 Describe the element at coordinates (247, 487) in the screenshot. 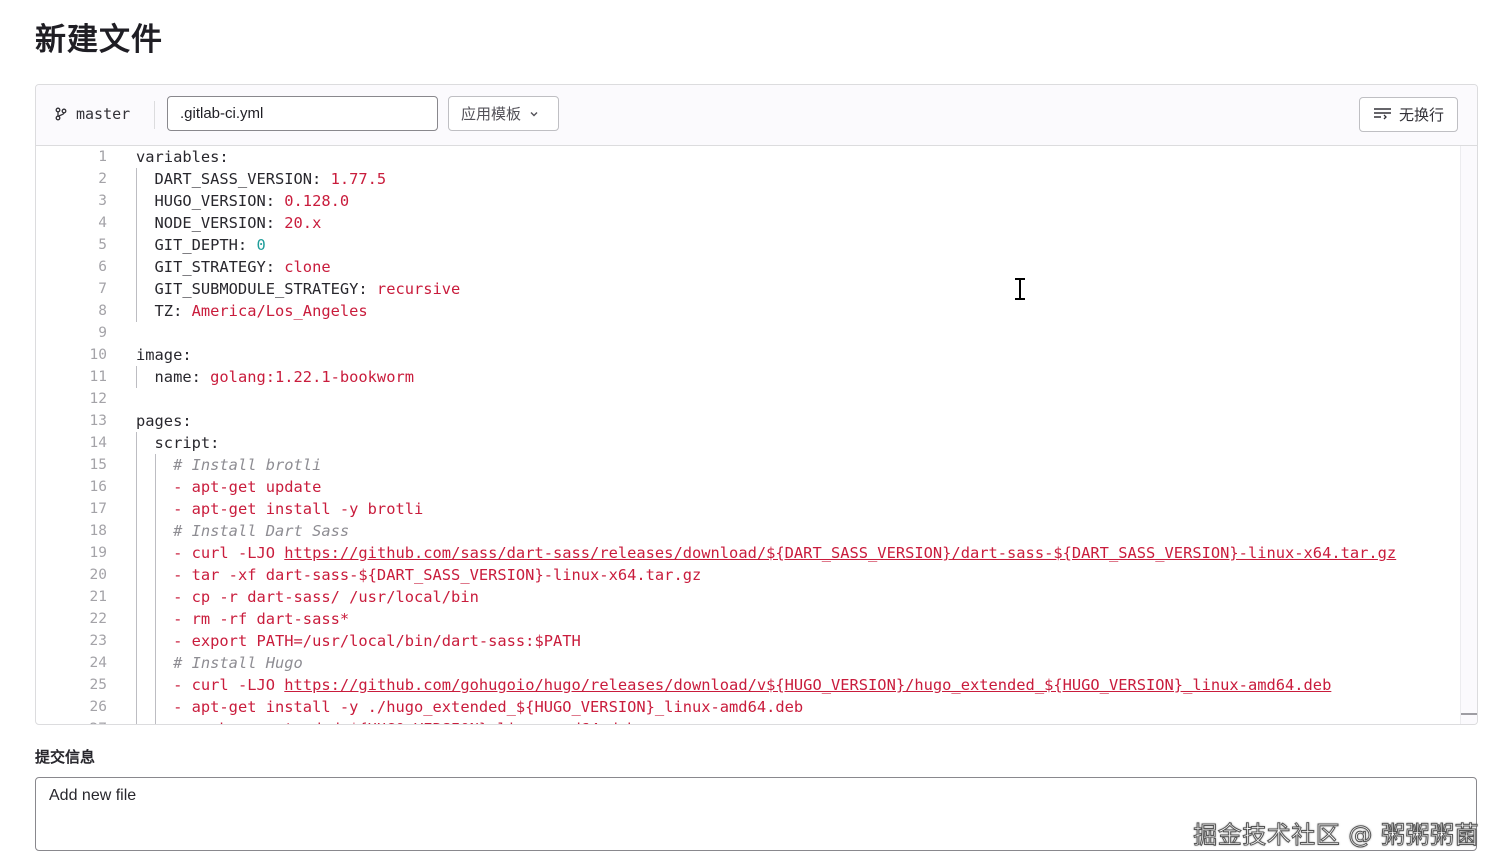

I see `code-token: - apt-get update` at that location.